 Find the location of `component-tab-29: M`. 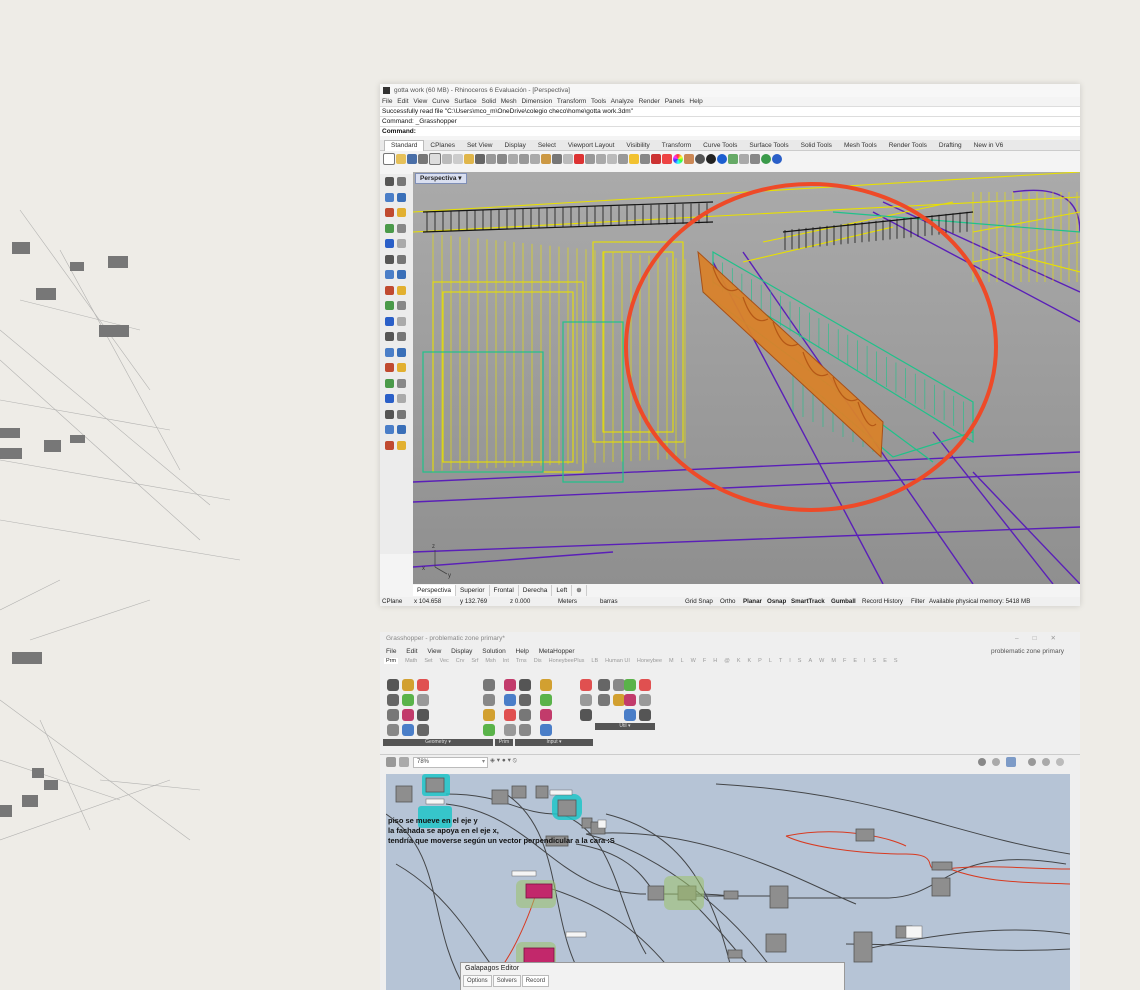

component-tab-29: M is located at coordinates (833, 661).